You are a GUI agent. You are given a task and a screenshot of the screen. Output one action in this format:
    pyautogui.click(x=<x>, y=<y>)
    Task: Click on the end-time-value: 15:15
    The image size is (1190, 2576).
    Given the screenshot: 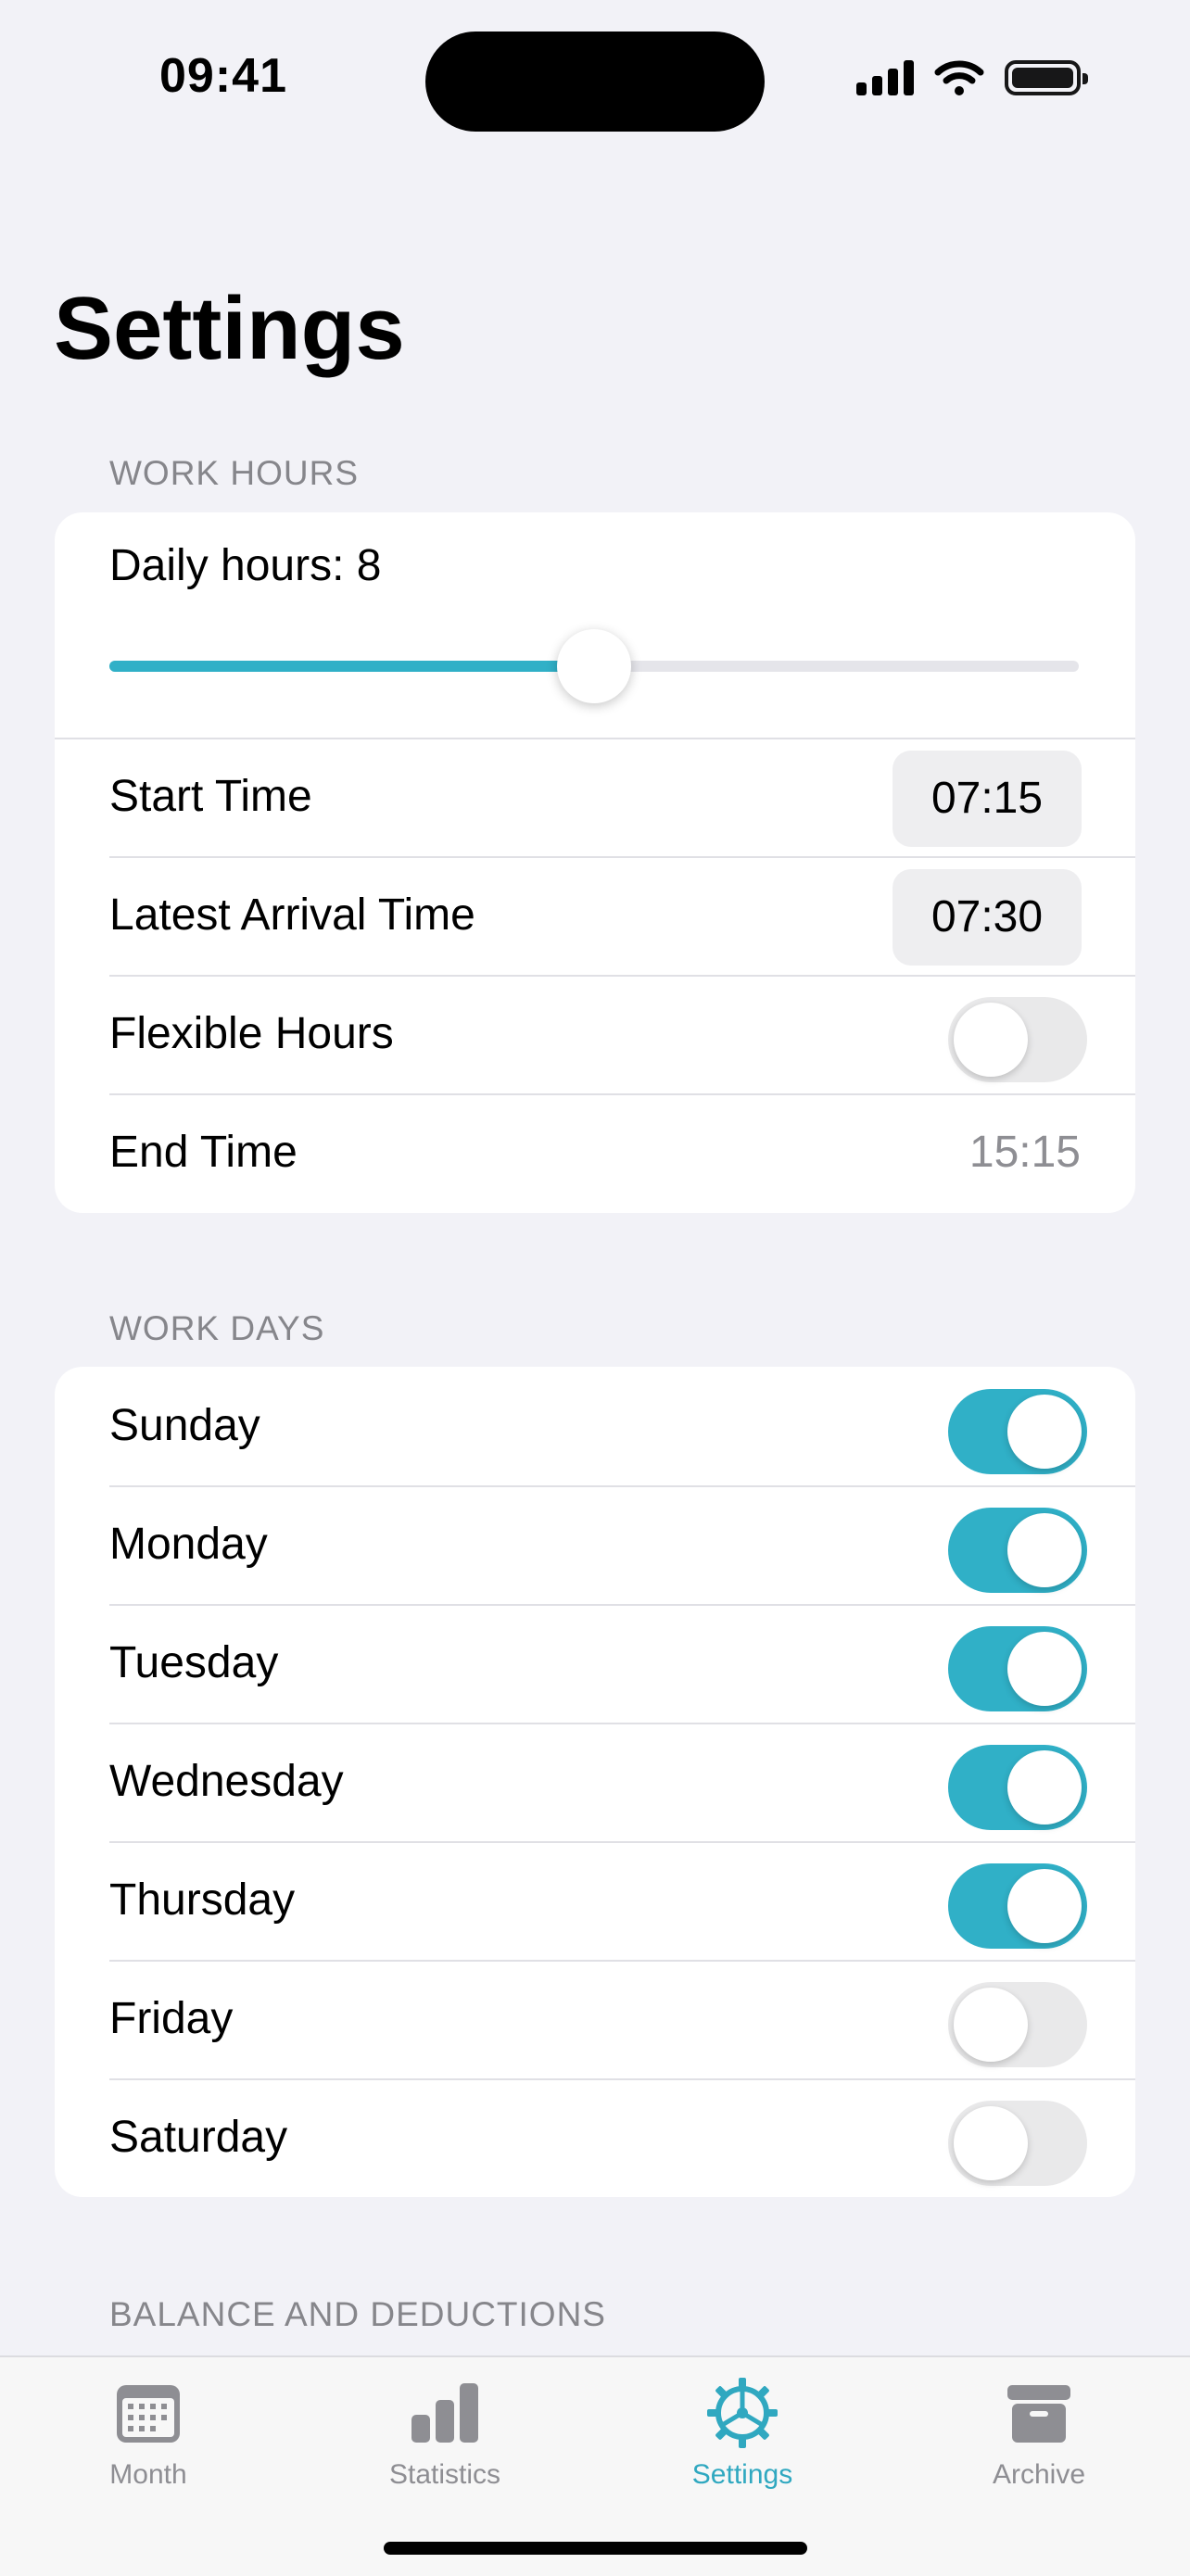 What is the action you would take?
    pyautogui.click(x=1024, y=1152)
    